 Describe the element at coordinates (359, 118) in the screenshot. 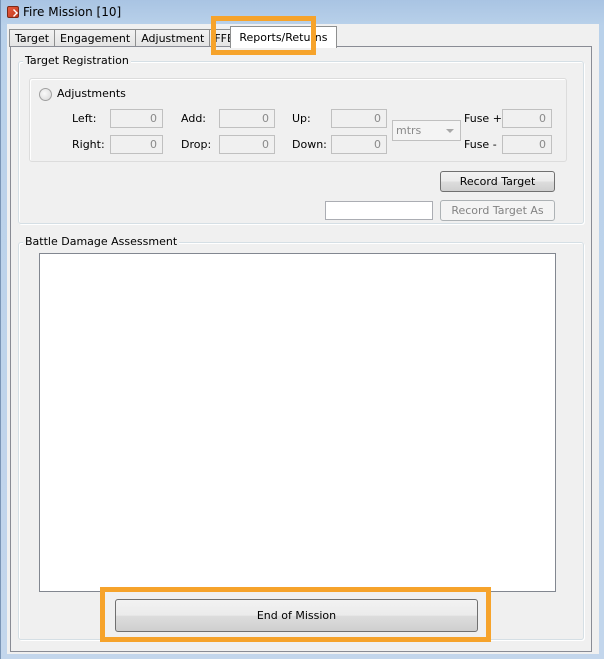

I see `up-field: 0` at that location.